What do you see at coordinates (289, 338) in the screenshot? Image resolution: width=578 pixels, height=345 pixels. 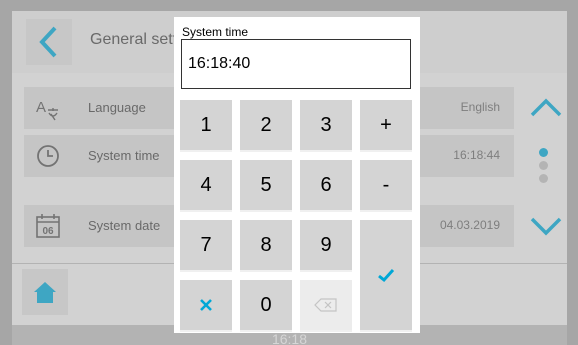 I see `status-clock: 16:18` at bounding box center [289, 338].